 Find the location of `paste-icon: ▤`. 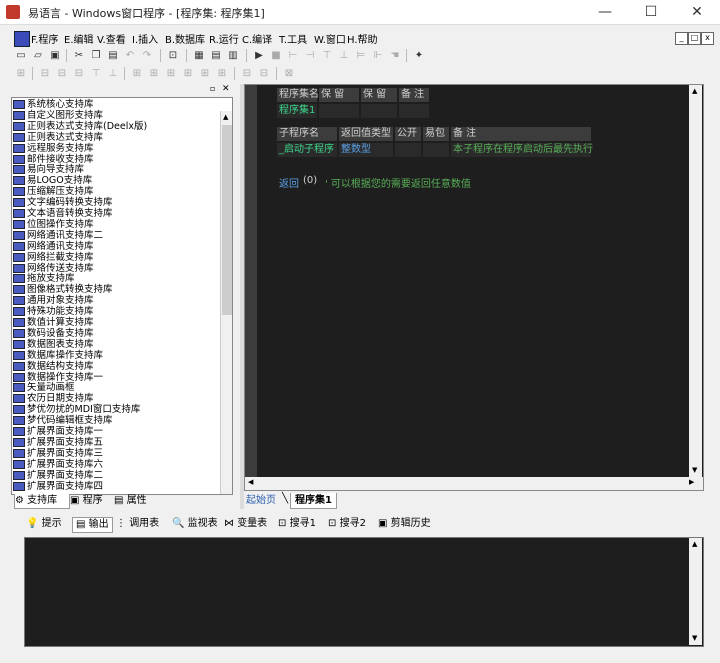

paste-icon: ▤ is located at coordinates (113, 55).